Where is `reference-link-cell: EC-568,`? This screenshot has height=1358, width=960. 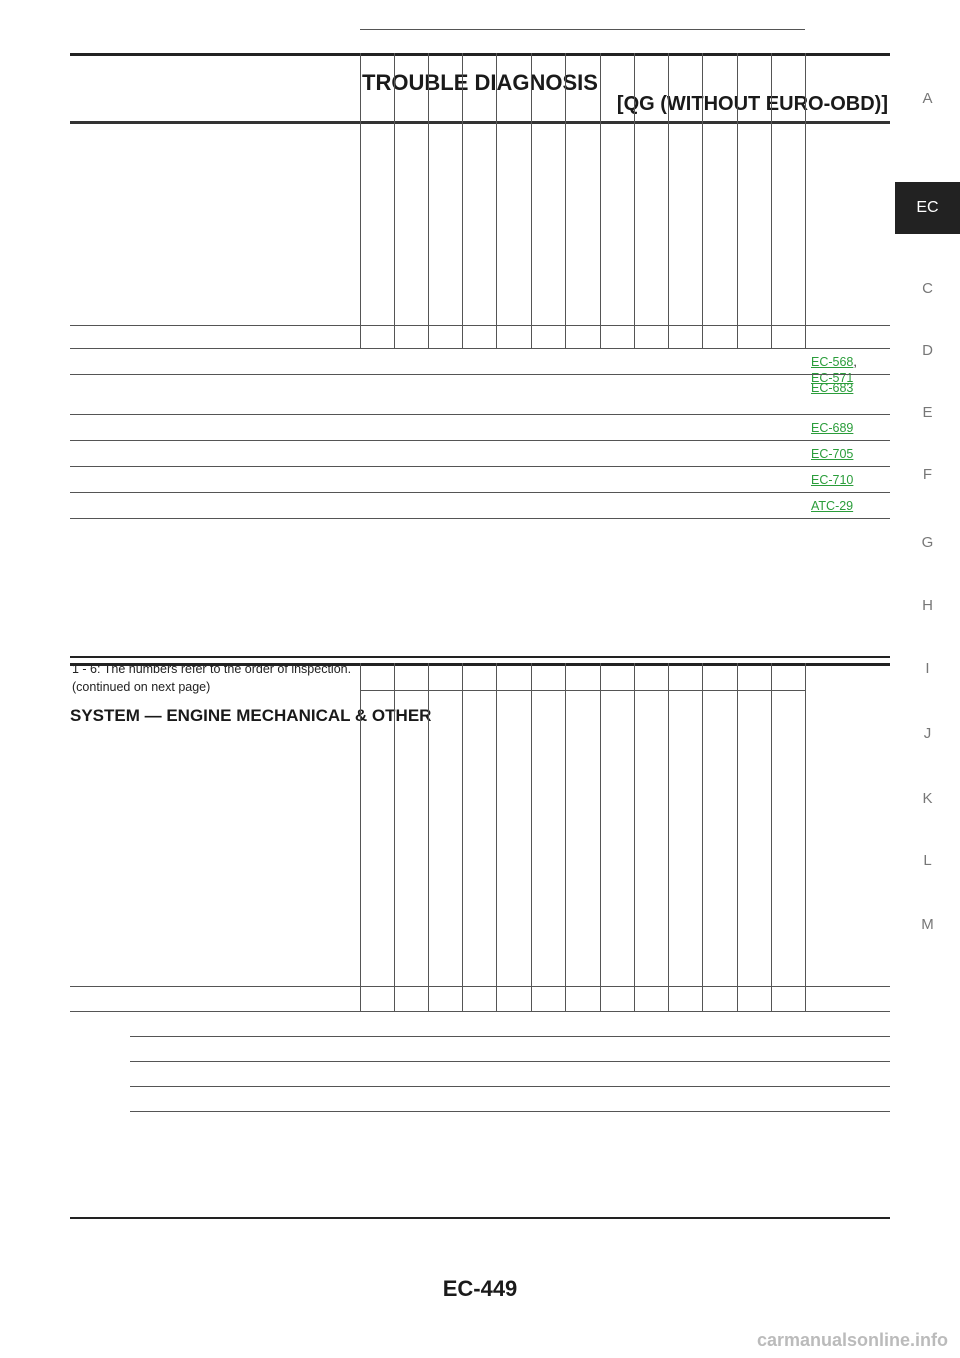 reference-link-cell: EC-568, is located at coordinates (834, 362).